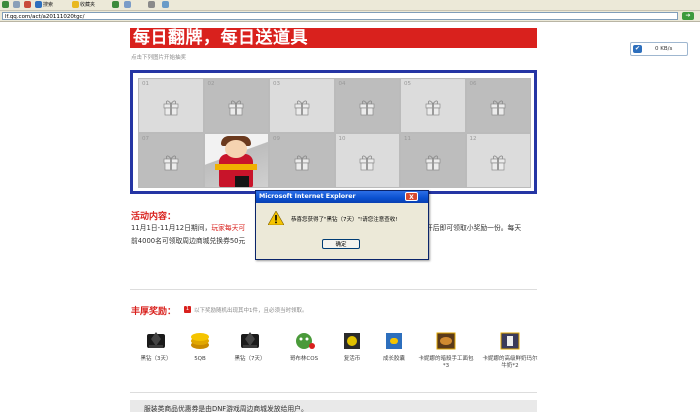  I want to click on card: 10, so click(367, 160).